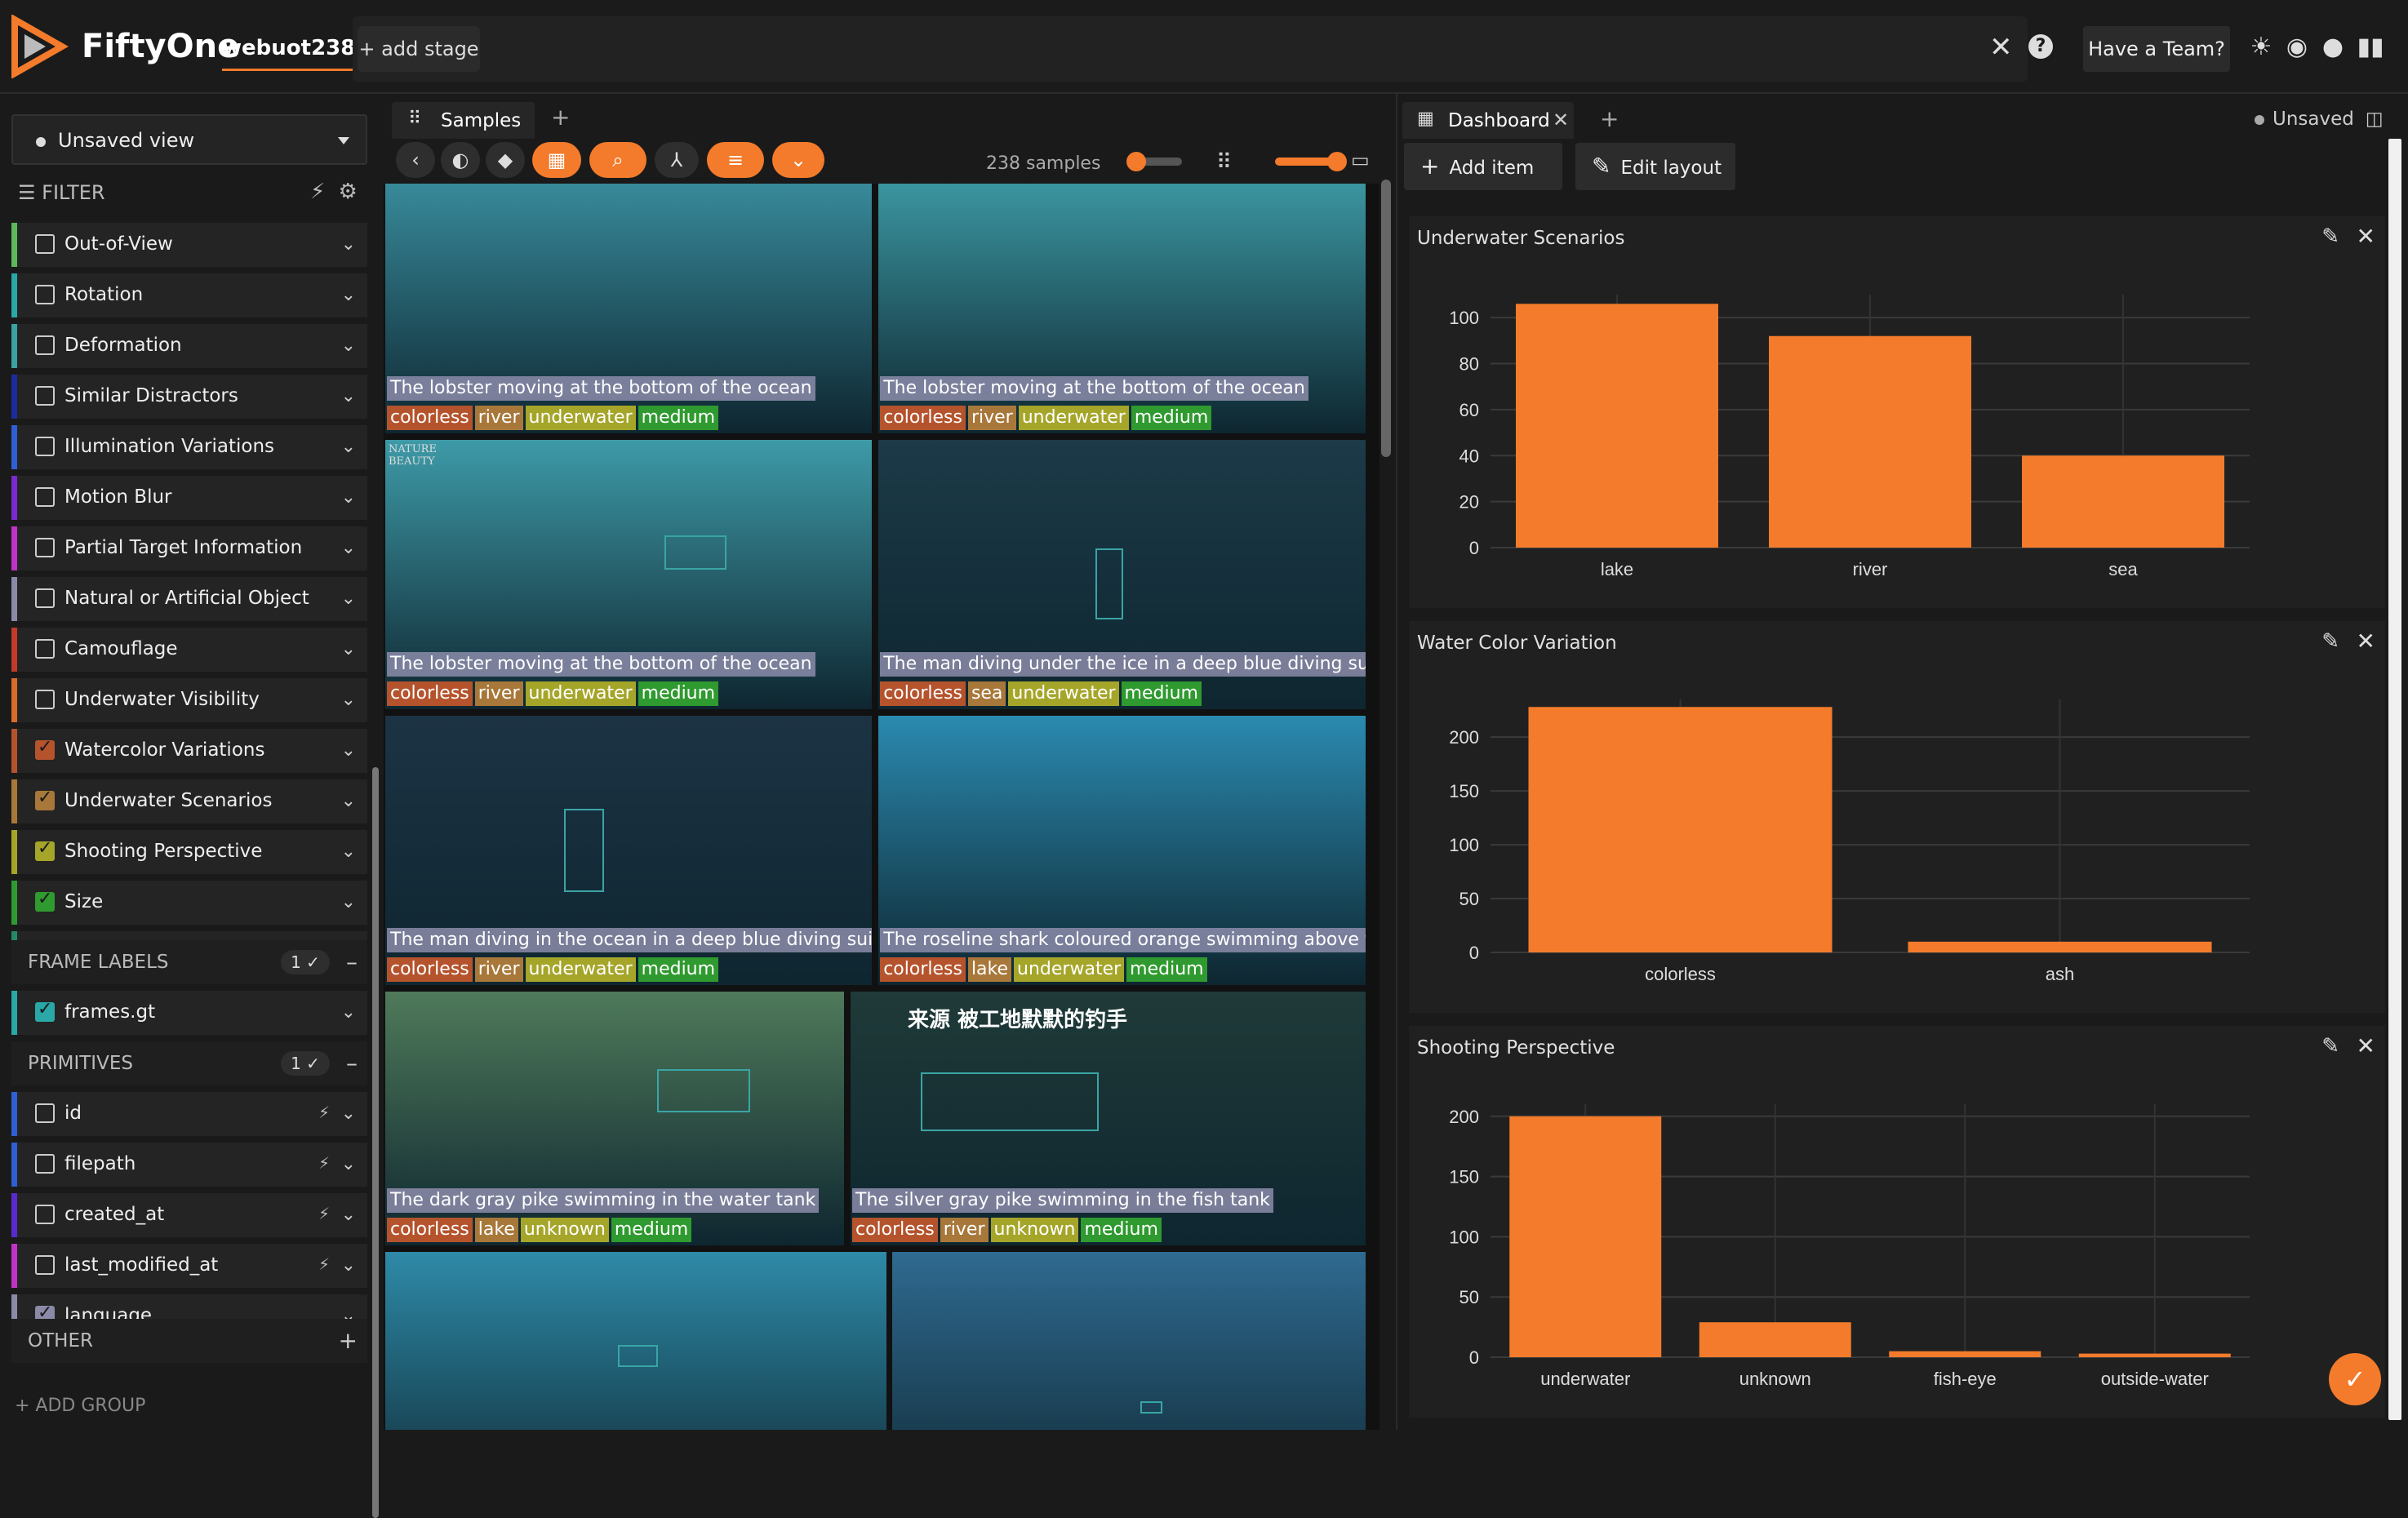 This screenshot has height=1518, width=2408. I want to click on sidebar-field-camouflage: Camouflage ⌄, so click(189, 650).